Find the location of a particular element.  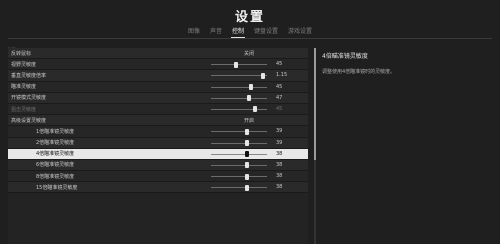

scrollbar-thumb is located at coordinates (315, 104).